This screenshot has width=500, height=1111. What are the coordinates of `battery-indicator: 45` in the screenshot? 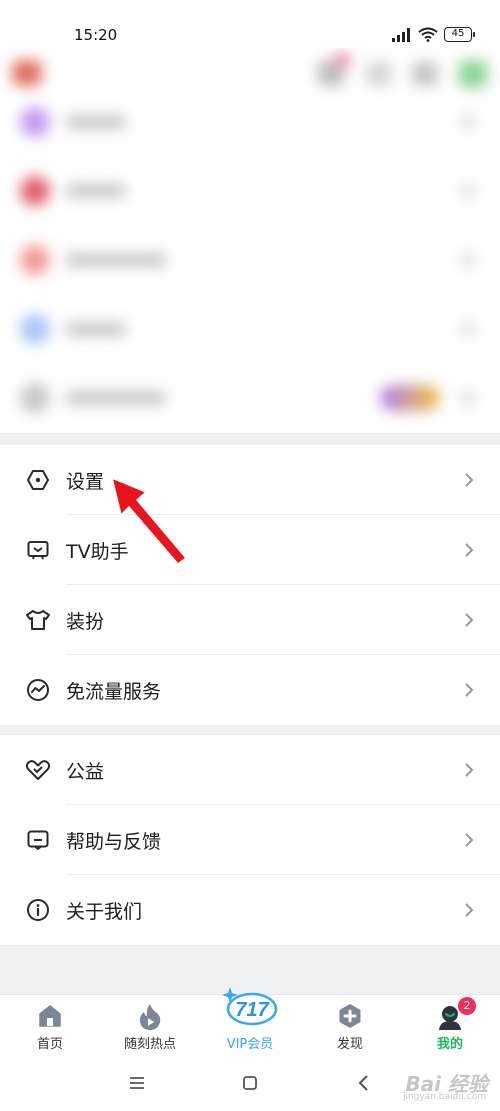 It's located at (459, 34).